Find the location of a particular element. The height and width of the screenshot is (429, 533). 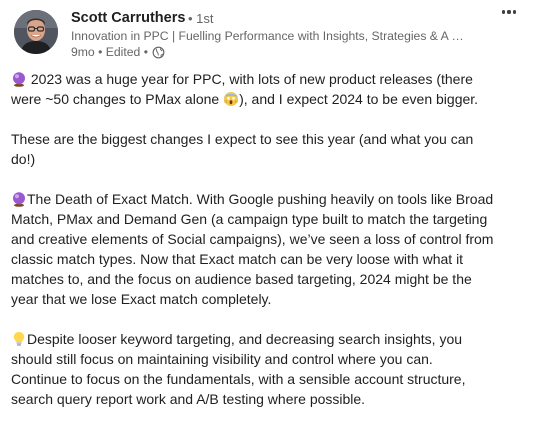

post-meta: 9mo • Edited • is located at coordinates (118, 52).